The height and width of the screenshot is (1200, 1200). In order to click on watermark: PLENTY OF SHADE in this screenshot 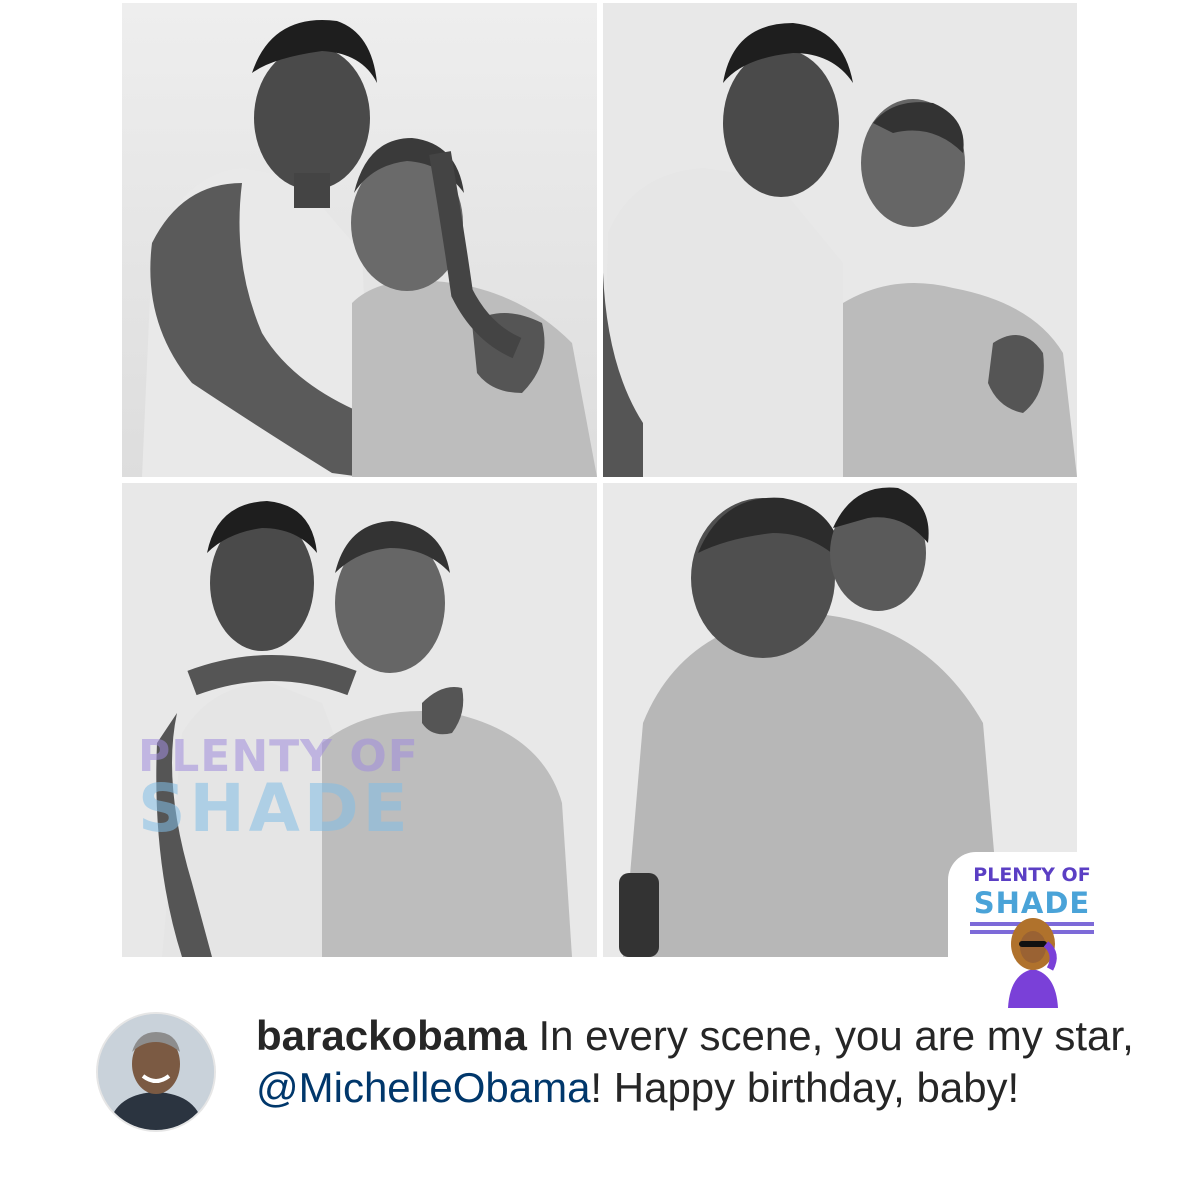, I will do `click(278, 791)`.